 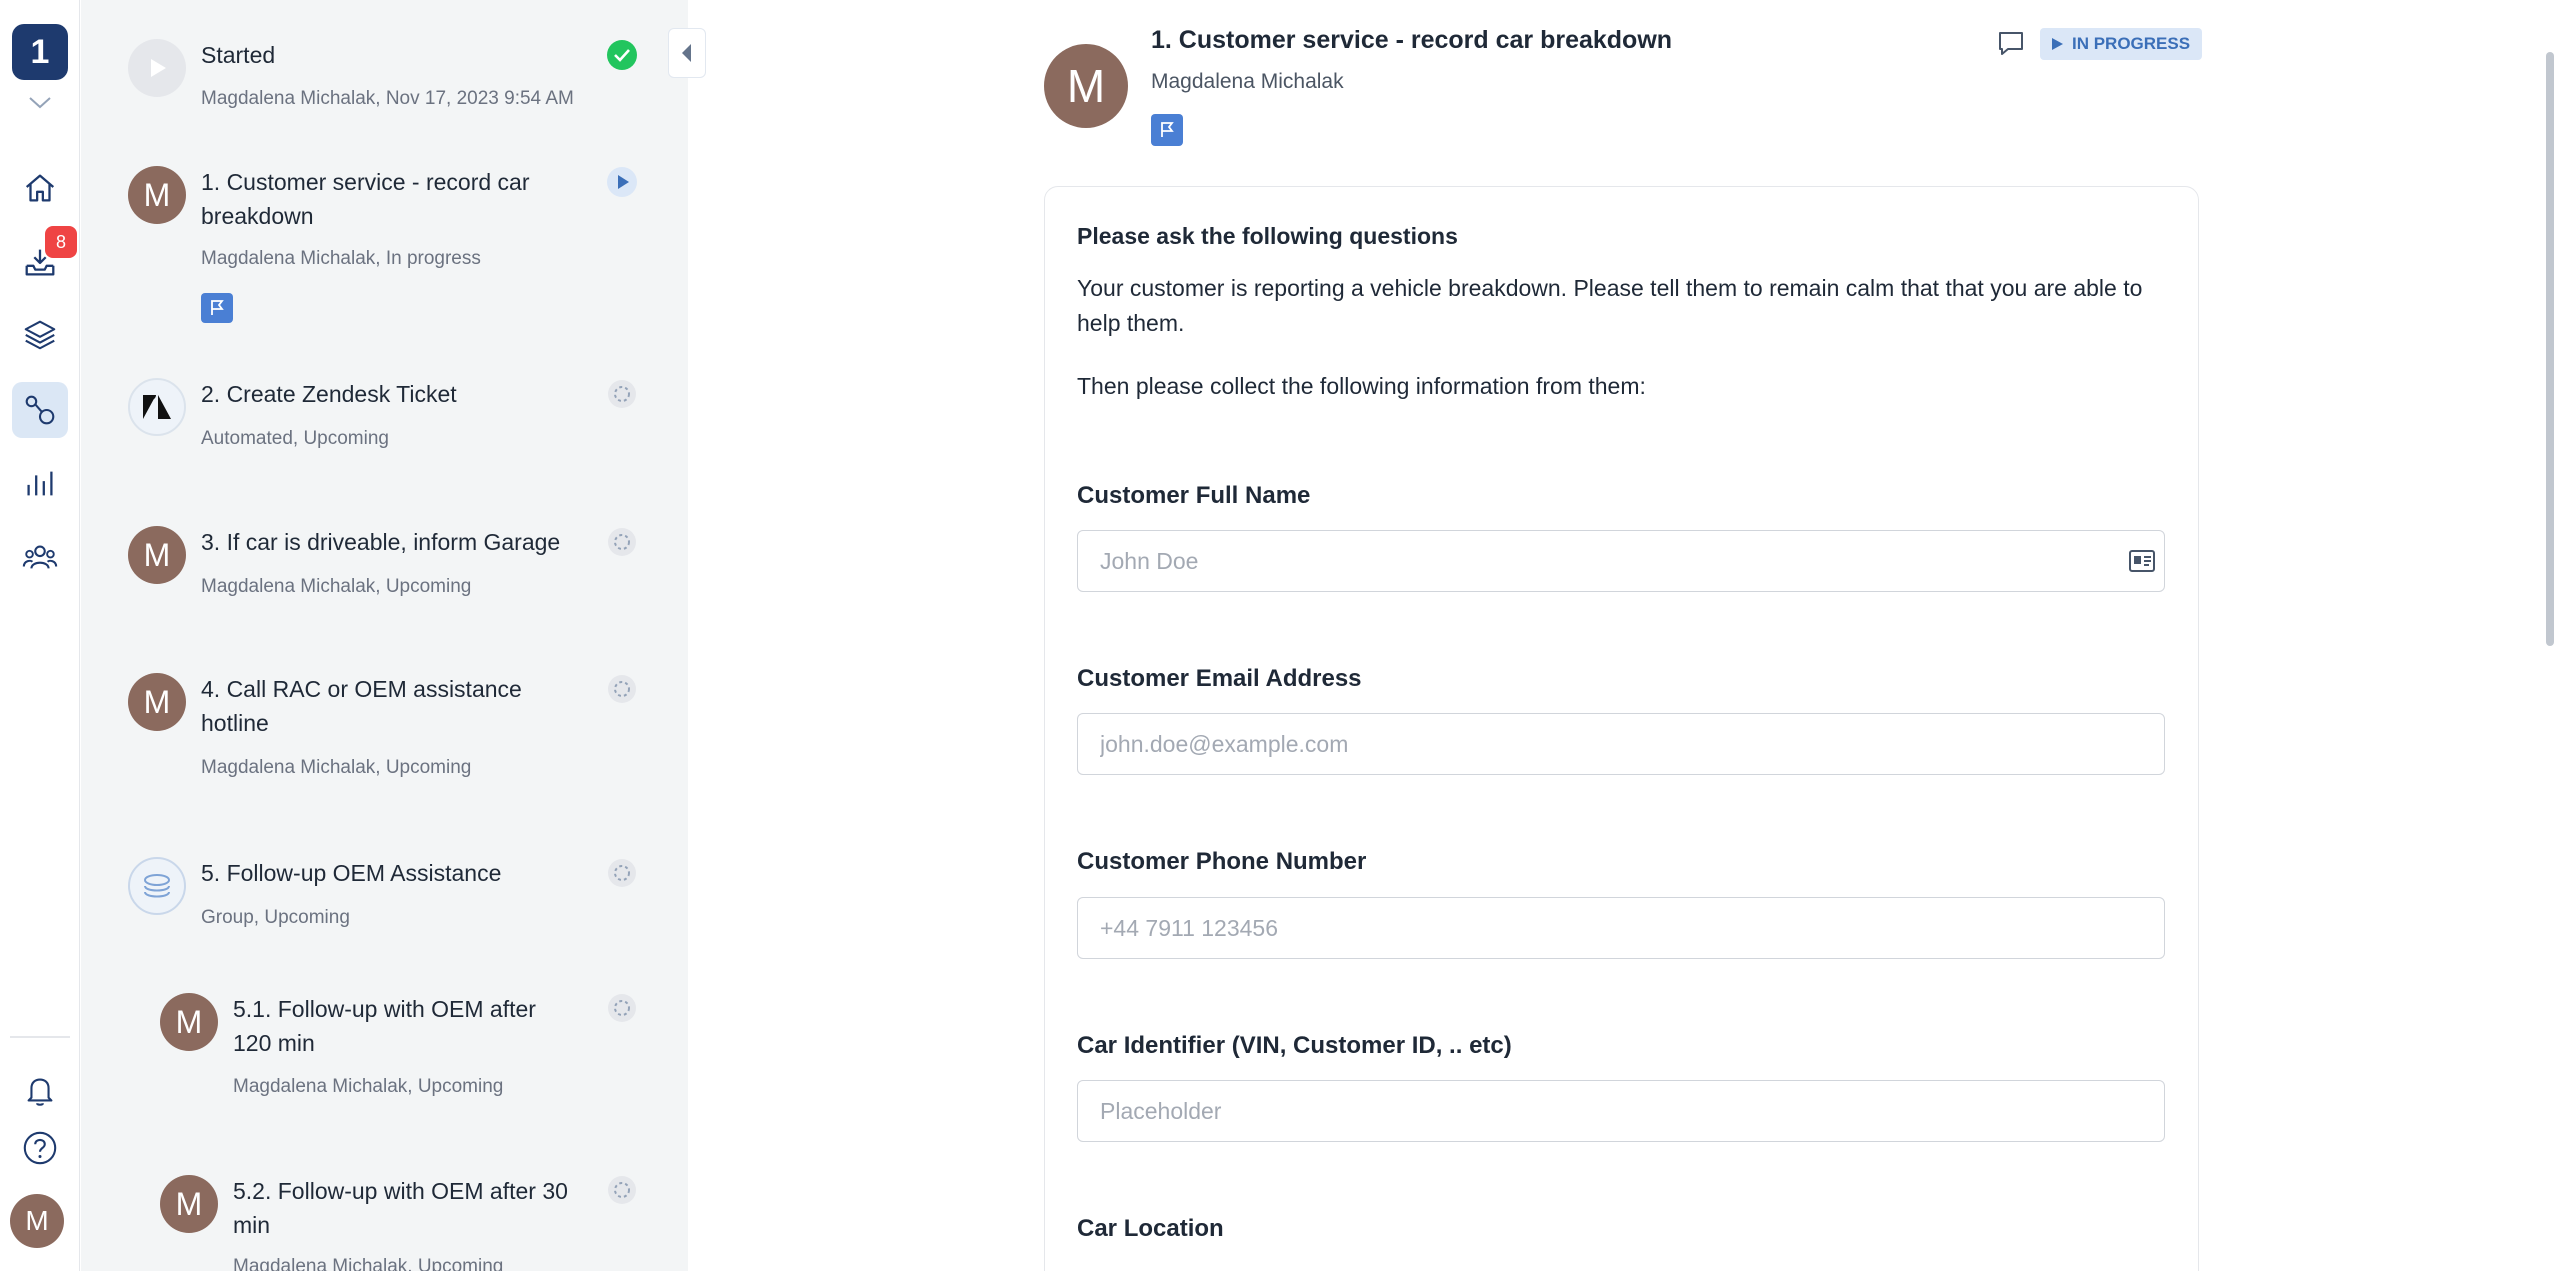 I want to click on analytics-icon, so click(x=40, y=483).